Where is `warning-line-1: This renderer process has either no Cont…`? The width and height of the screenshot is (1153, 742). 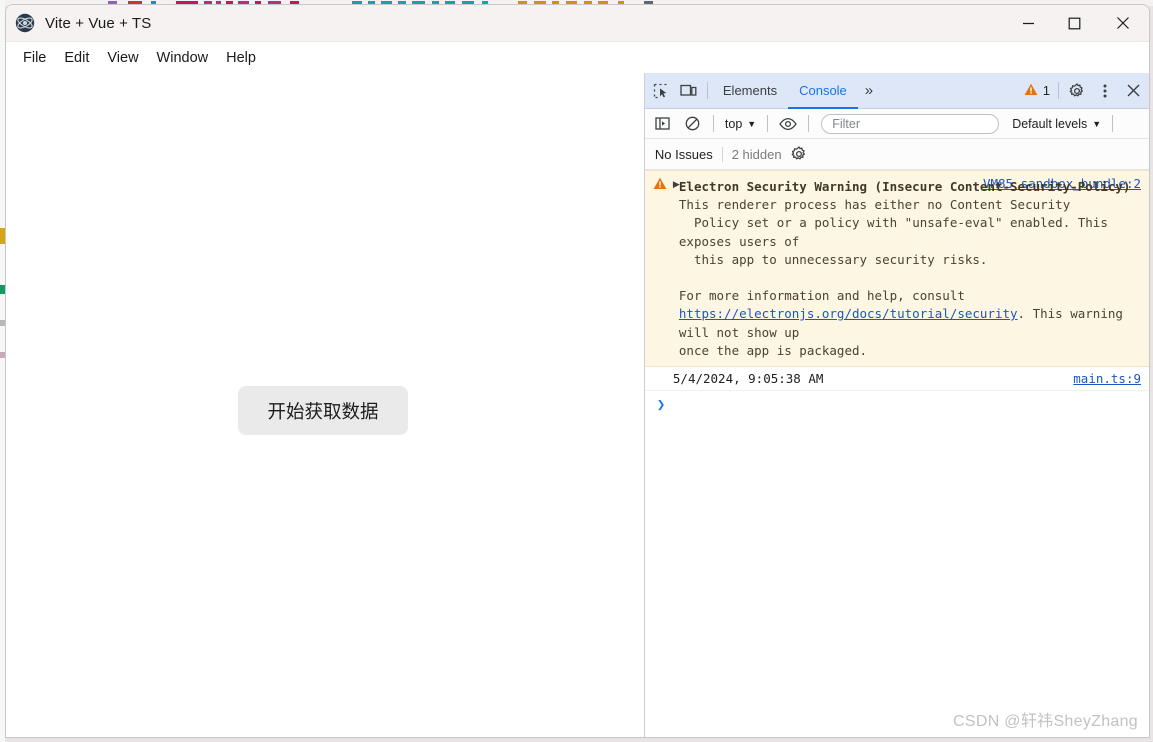 warning-line-1: This renderer process has either no Cont… is located at coordinates (874, 205).